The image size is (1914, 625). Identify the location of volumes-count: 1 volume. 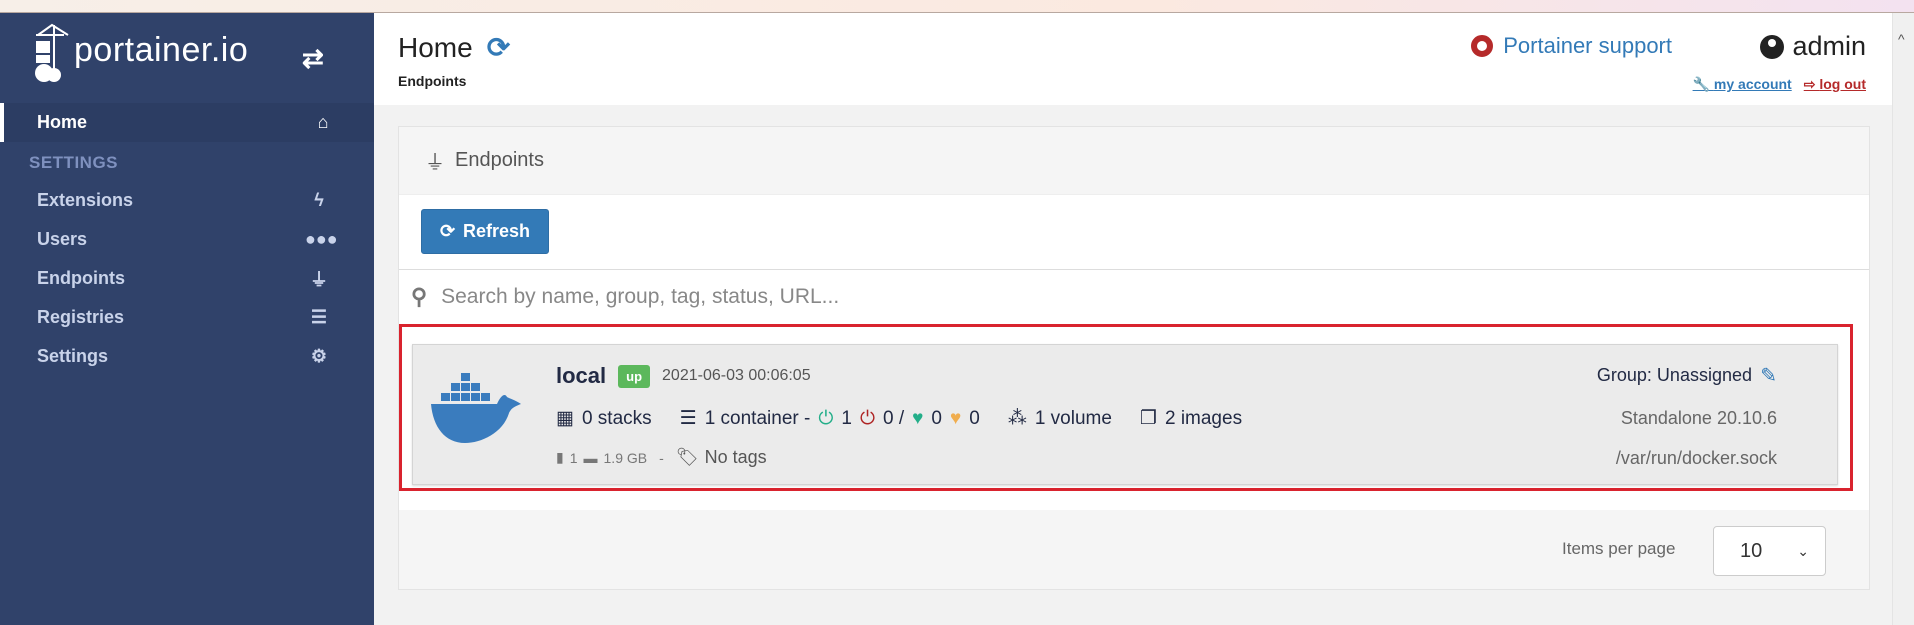
(1073, 418).